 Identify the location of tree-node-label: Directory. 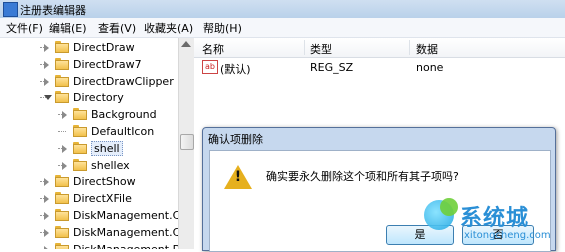
(98, 97).